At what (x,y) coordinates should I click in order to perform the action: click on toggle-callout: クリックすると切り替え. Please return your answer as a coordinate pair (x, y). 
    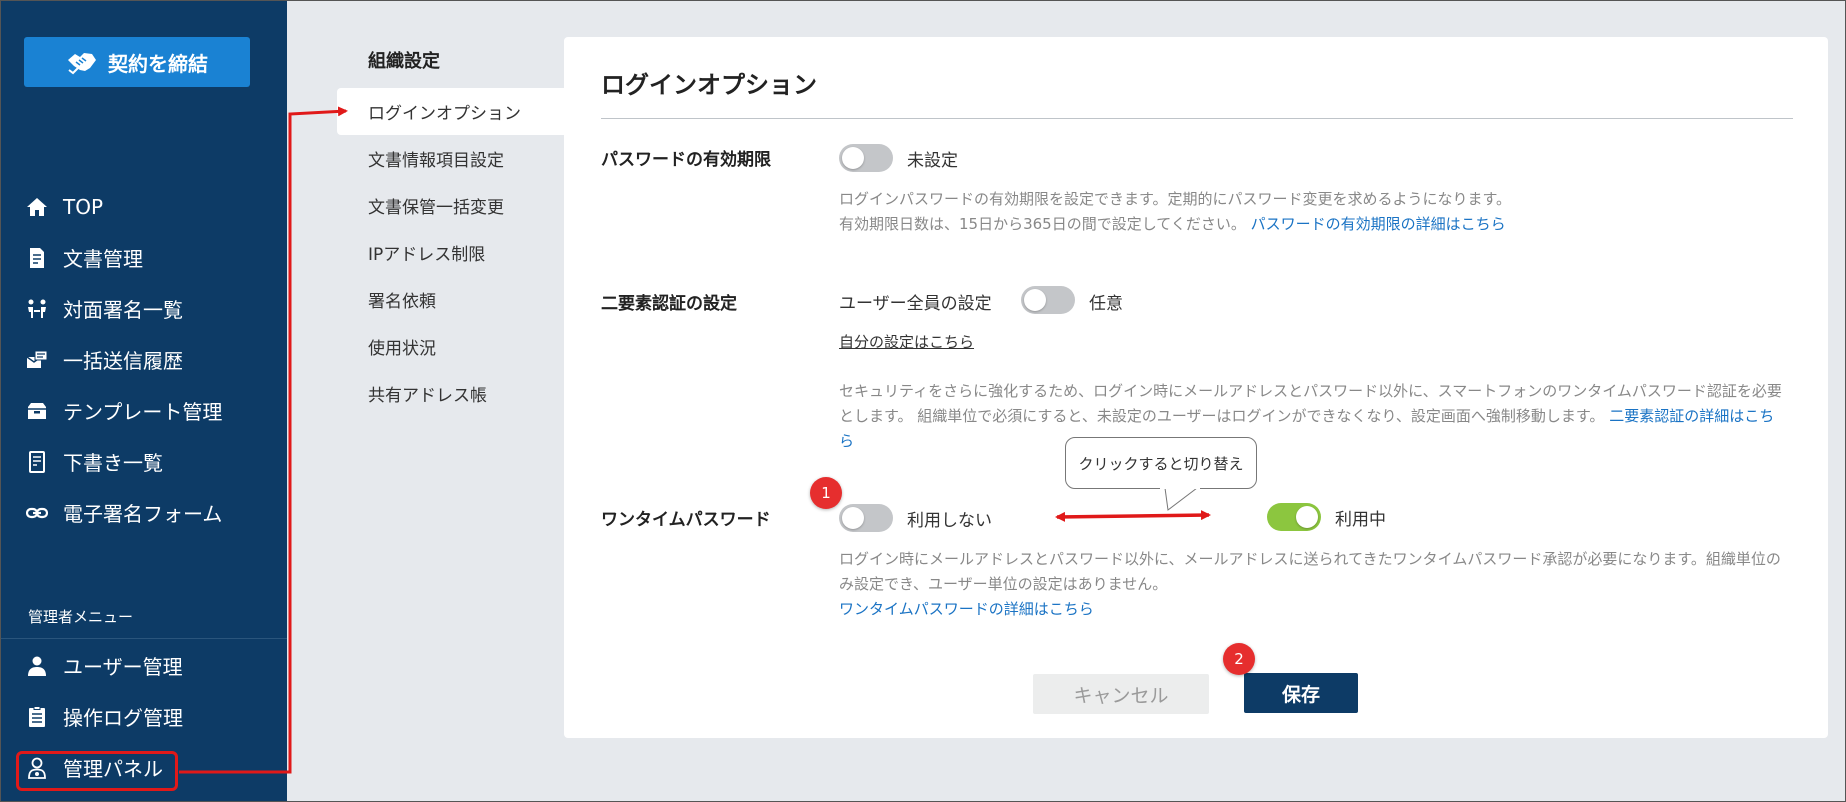
    Looking at the image, I should click on (1161, 463).